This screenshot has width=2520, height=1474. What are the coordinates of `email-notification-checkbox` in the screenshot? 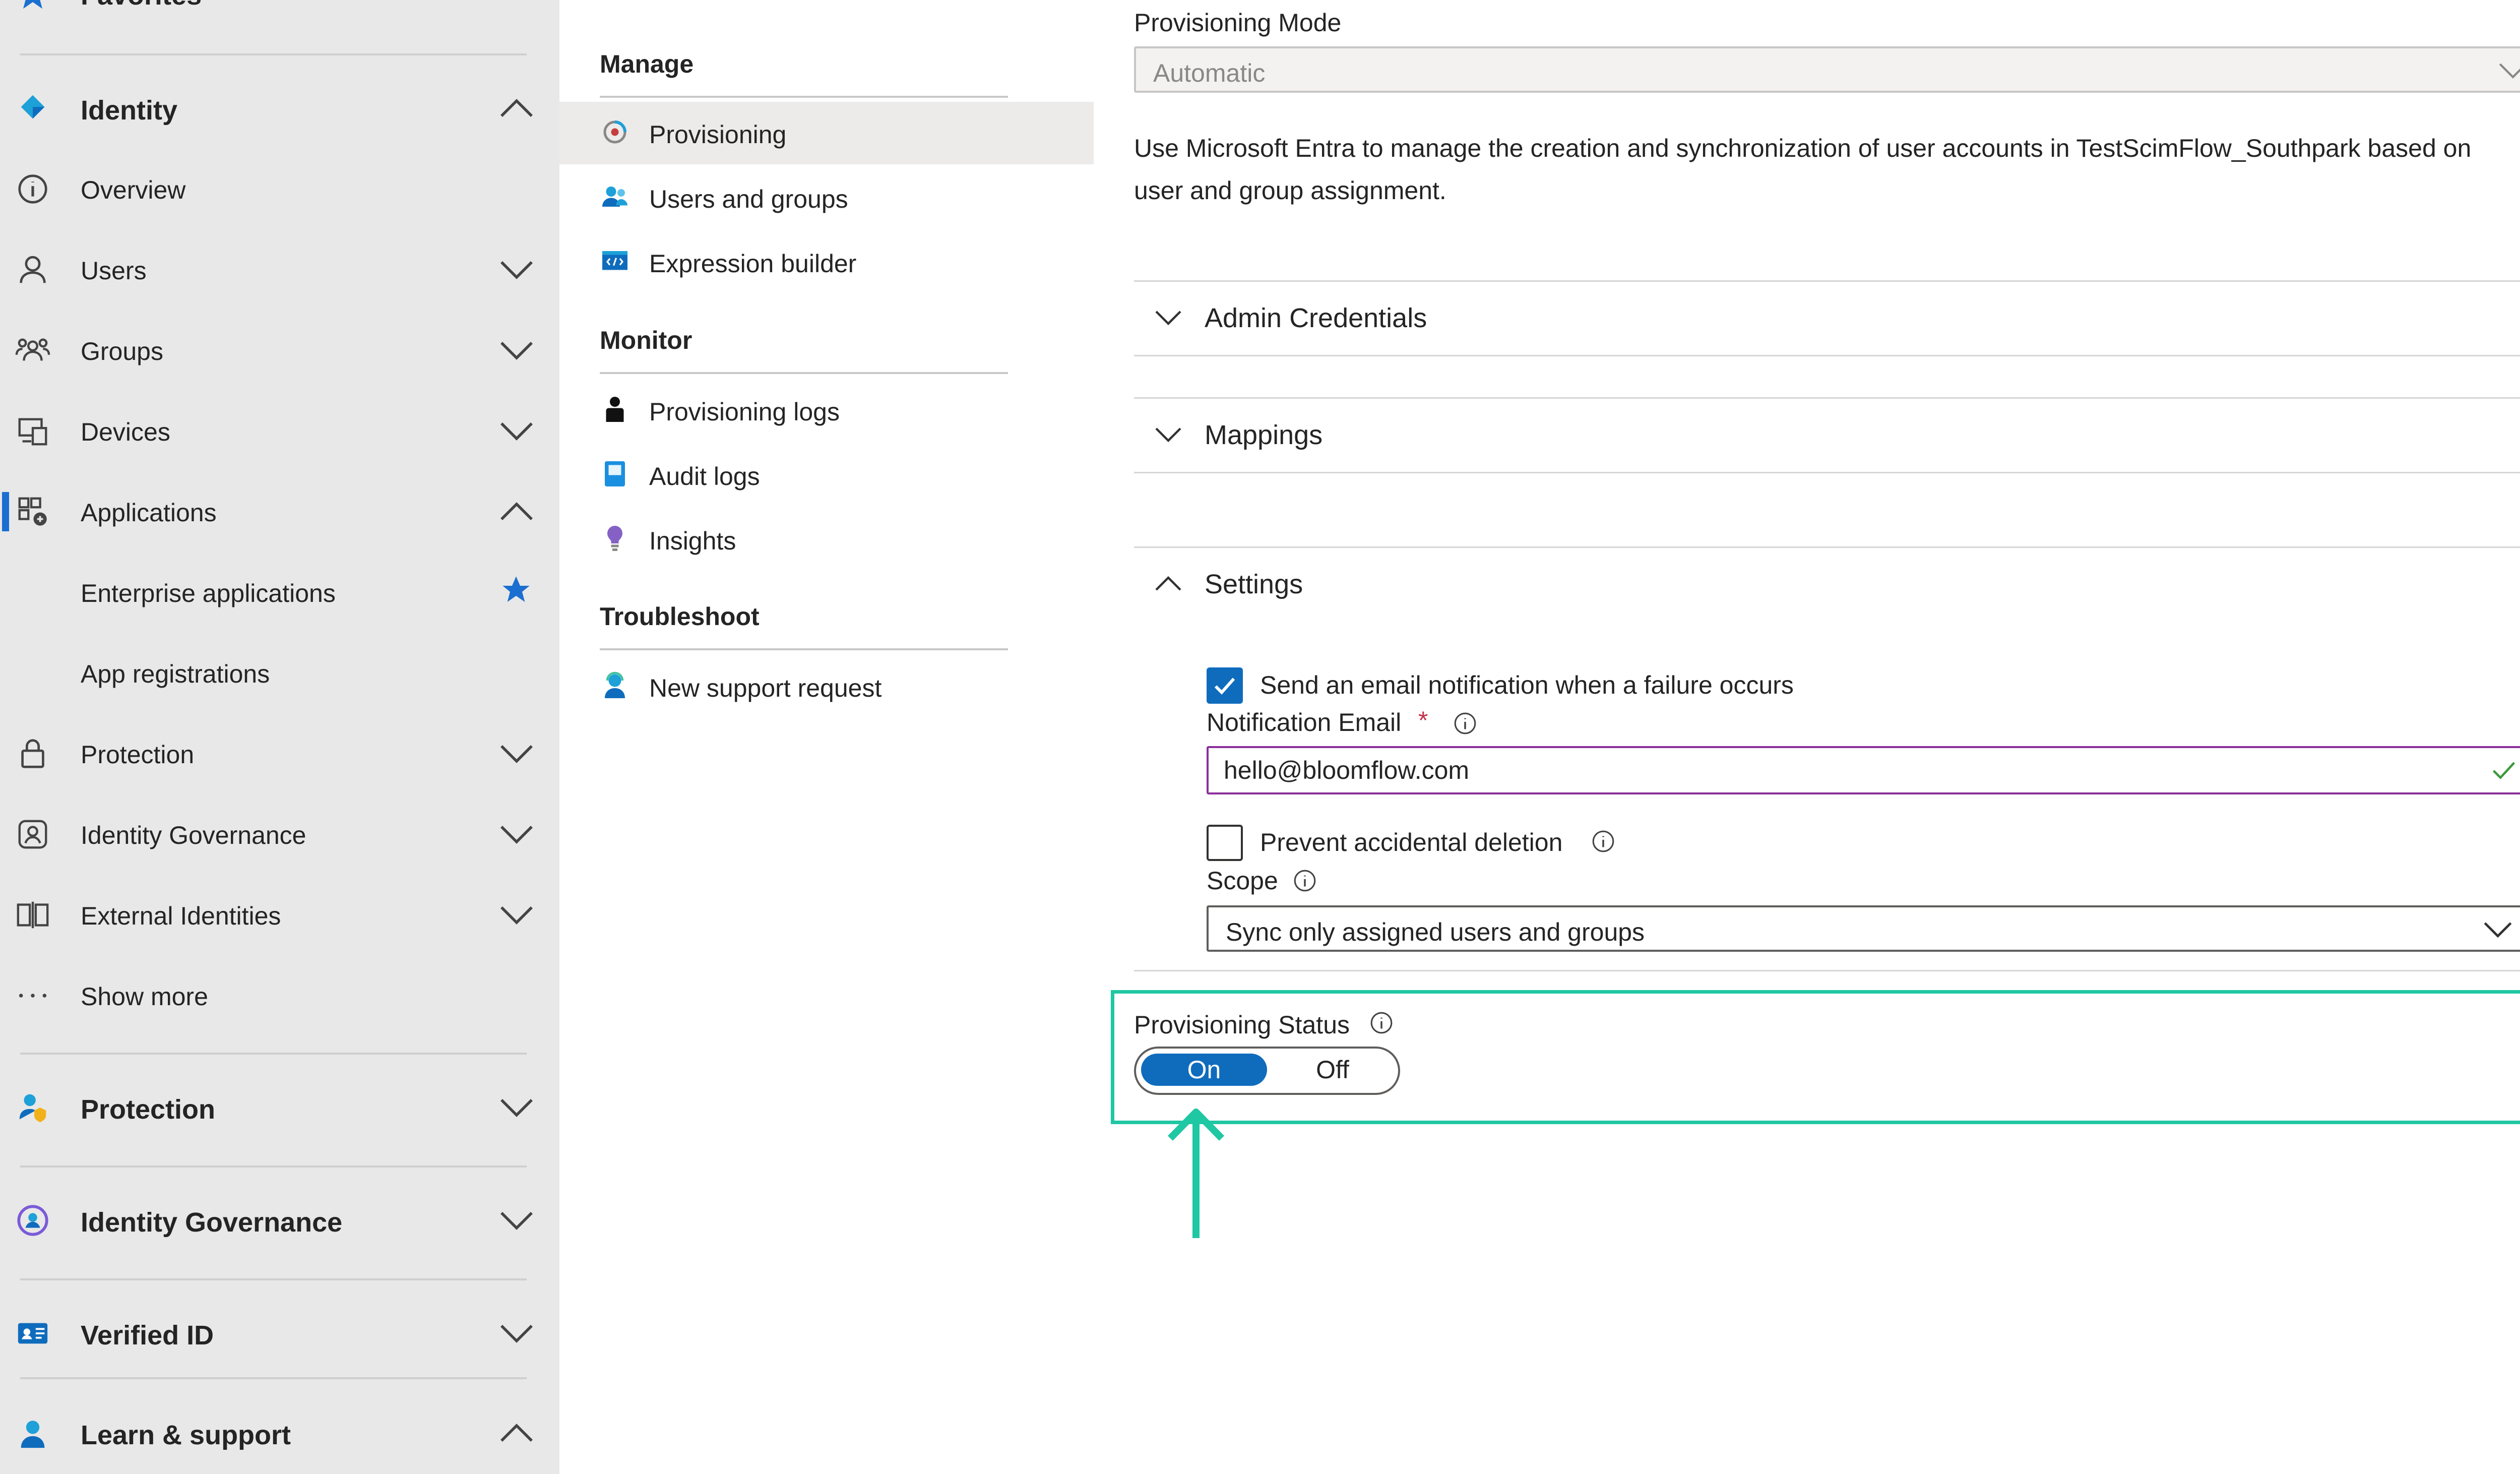 It's located at (1225, 686).